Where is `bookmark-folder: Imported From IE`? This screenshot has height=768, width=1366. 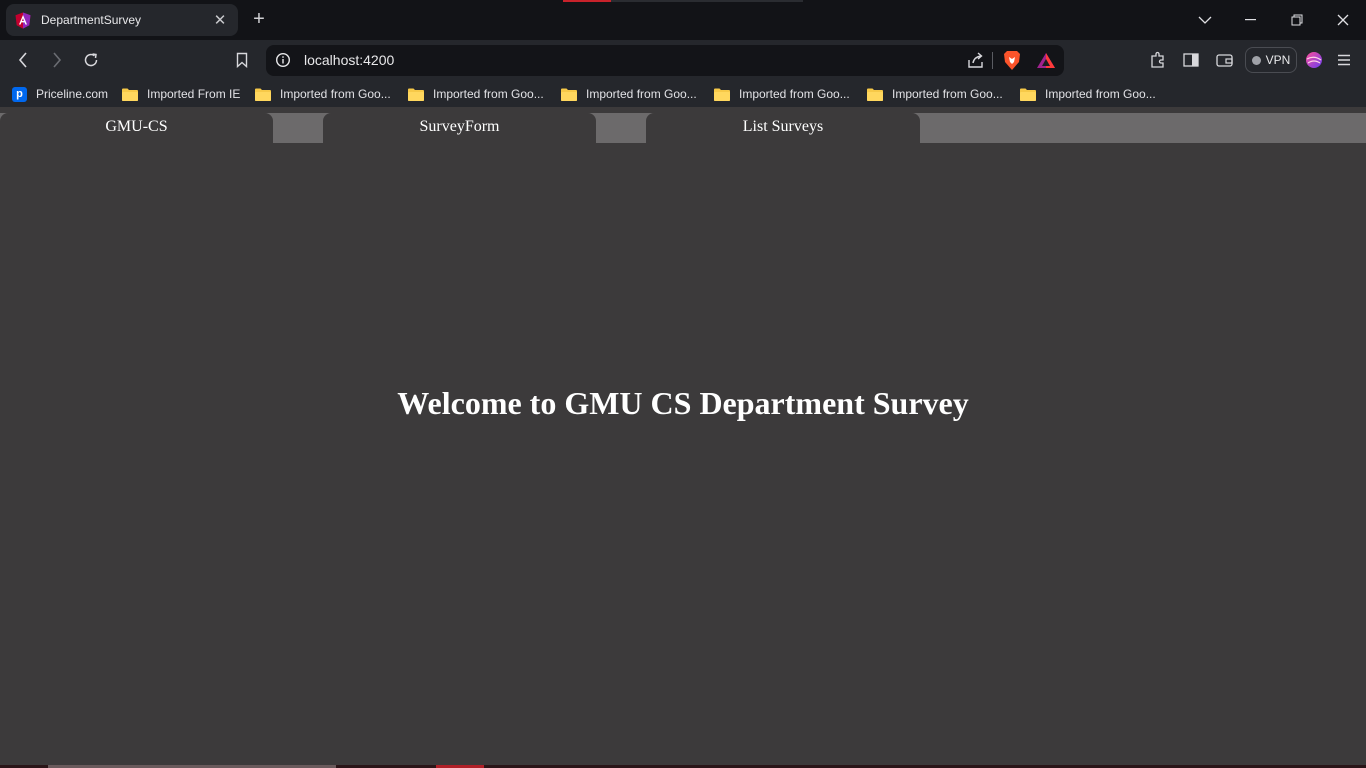
bookmark-folder: Imported From IE is located at coordinates (181, 94).